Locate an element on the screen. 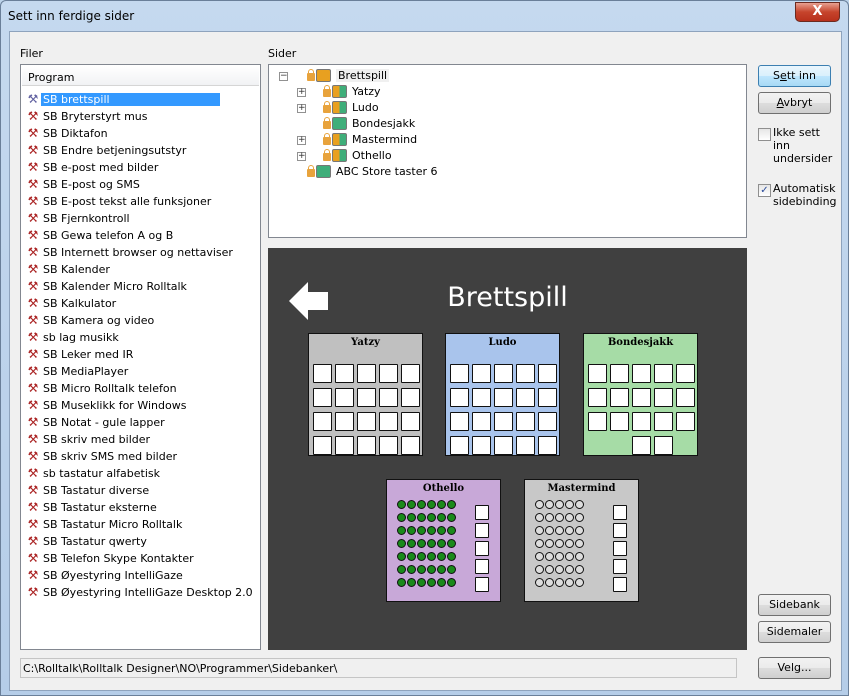 Image resolution: width=849 pixels, height=696 pixels. insert-button: Sett inn is located at coordinates (794, 76).